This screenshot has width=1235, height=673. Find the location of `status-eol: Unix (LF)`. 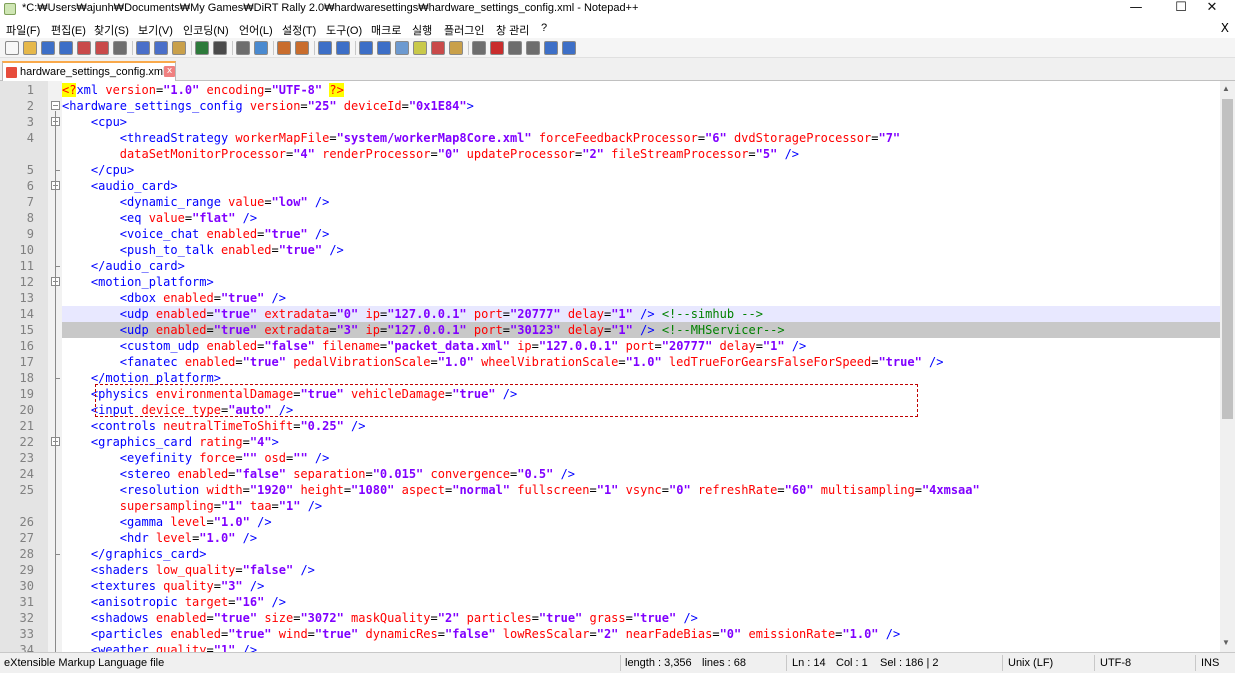

status-eol: Unix (LF) is located at coordinates (1030, 663).